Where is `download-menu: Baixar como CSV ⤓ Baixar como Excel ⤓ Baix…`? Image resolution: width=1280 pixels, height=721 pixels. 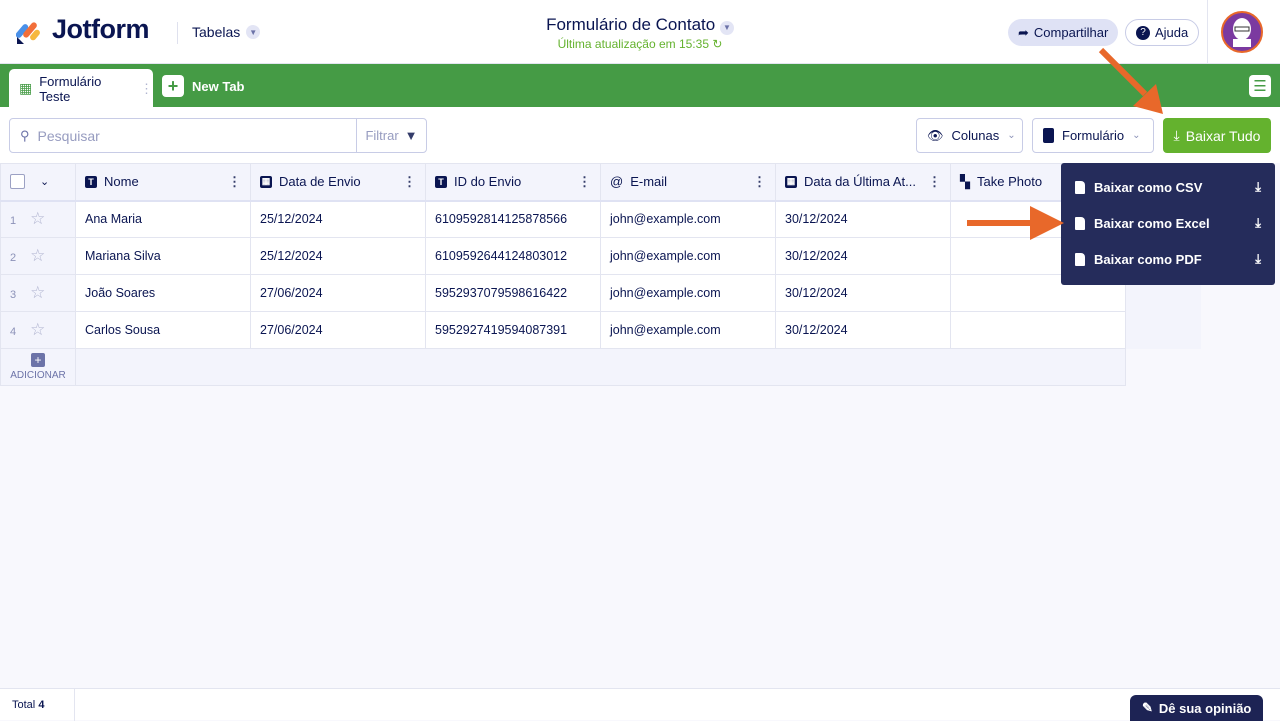
download-menu: Baixar como CSV ⤓ Baixar como Excel ⤓ Baix… is located at coordinates (1168, 224).